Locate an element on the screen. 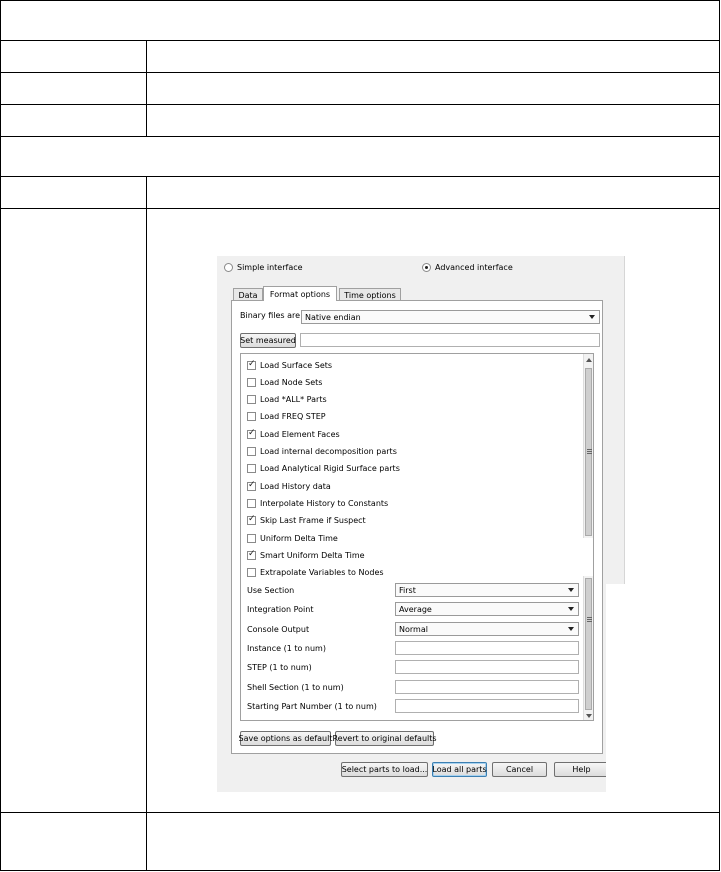 Image resolution: width=721 pixels, height=872 pixels. table-border-top is located at coordinates (359, 0).